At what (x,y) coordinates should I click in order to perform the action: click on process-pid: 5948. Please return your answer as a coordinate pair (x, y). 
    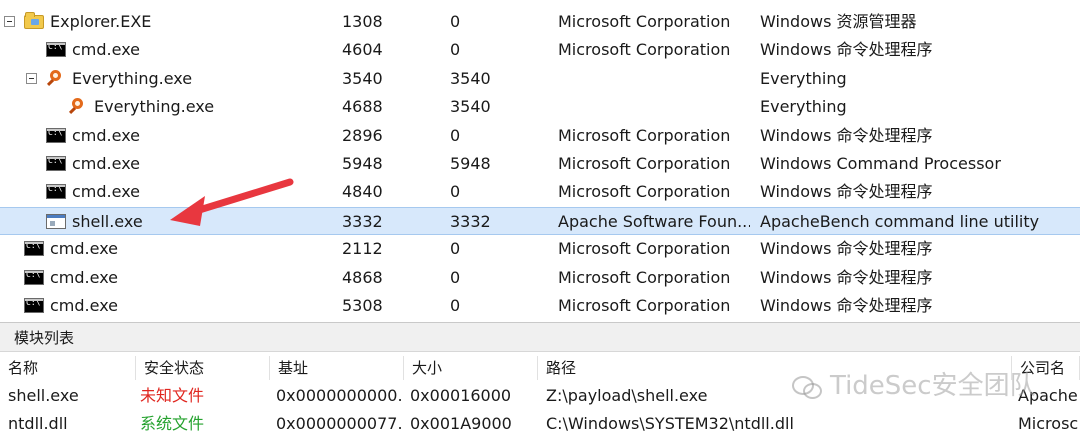
    Looking at the image, I should click on (362, 163).